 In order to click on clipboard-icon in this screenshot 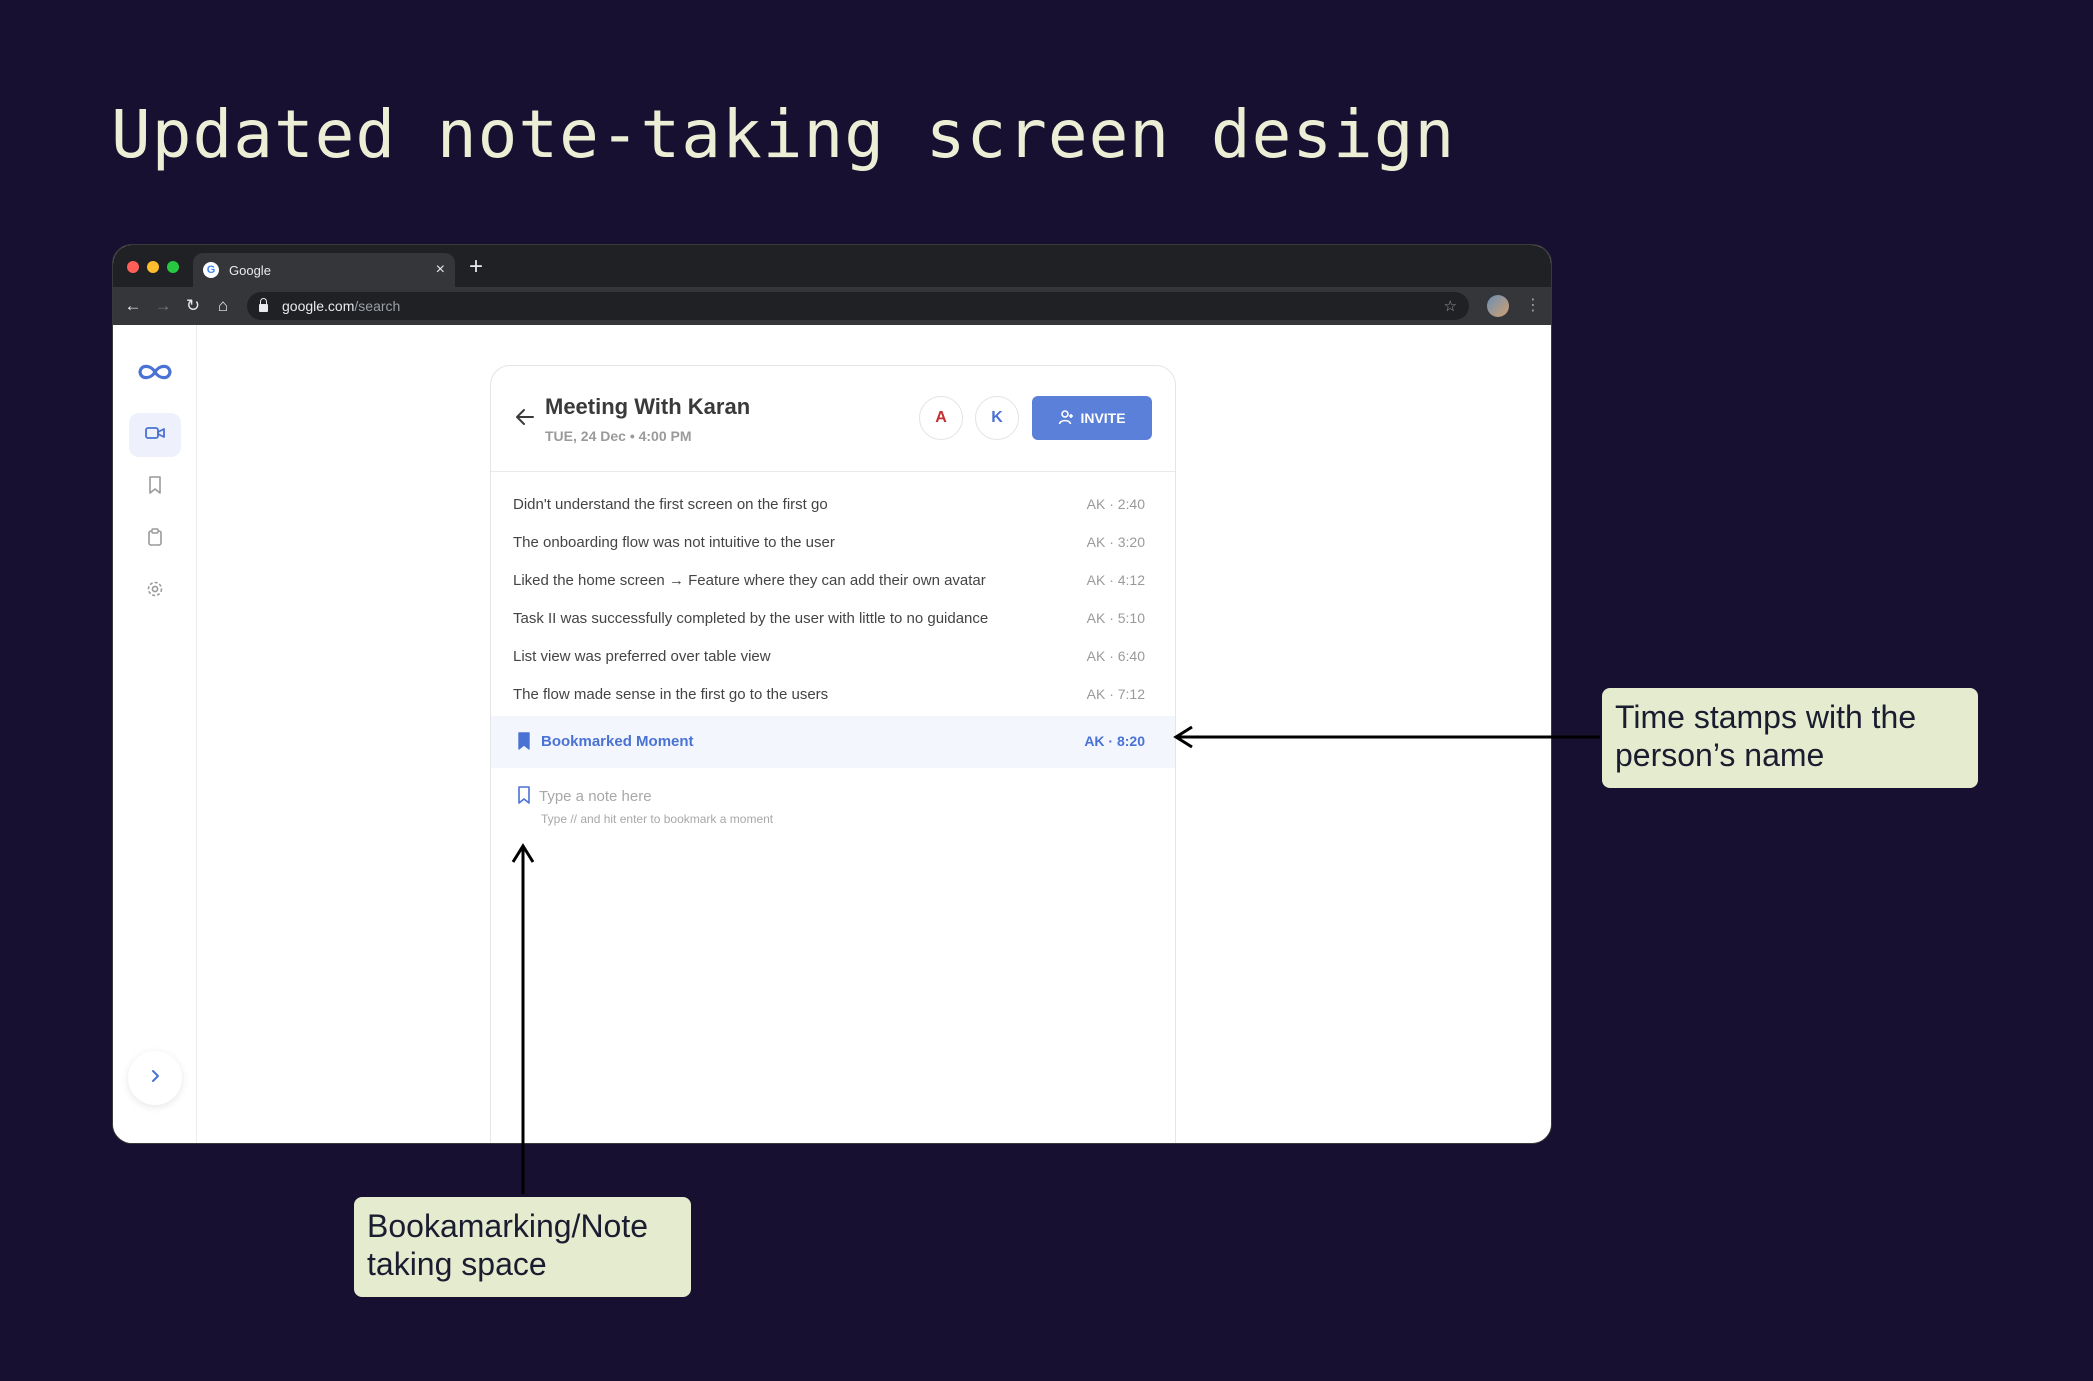, I will do `click(155, 539)`.